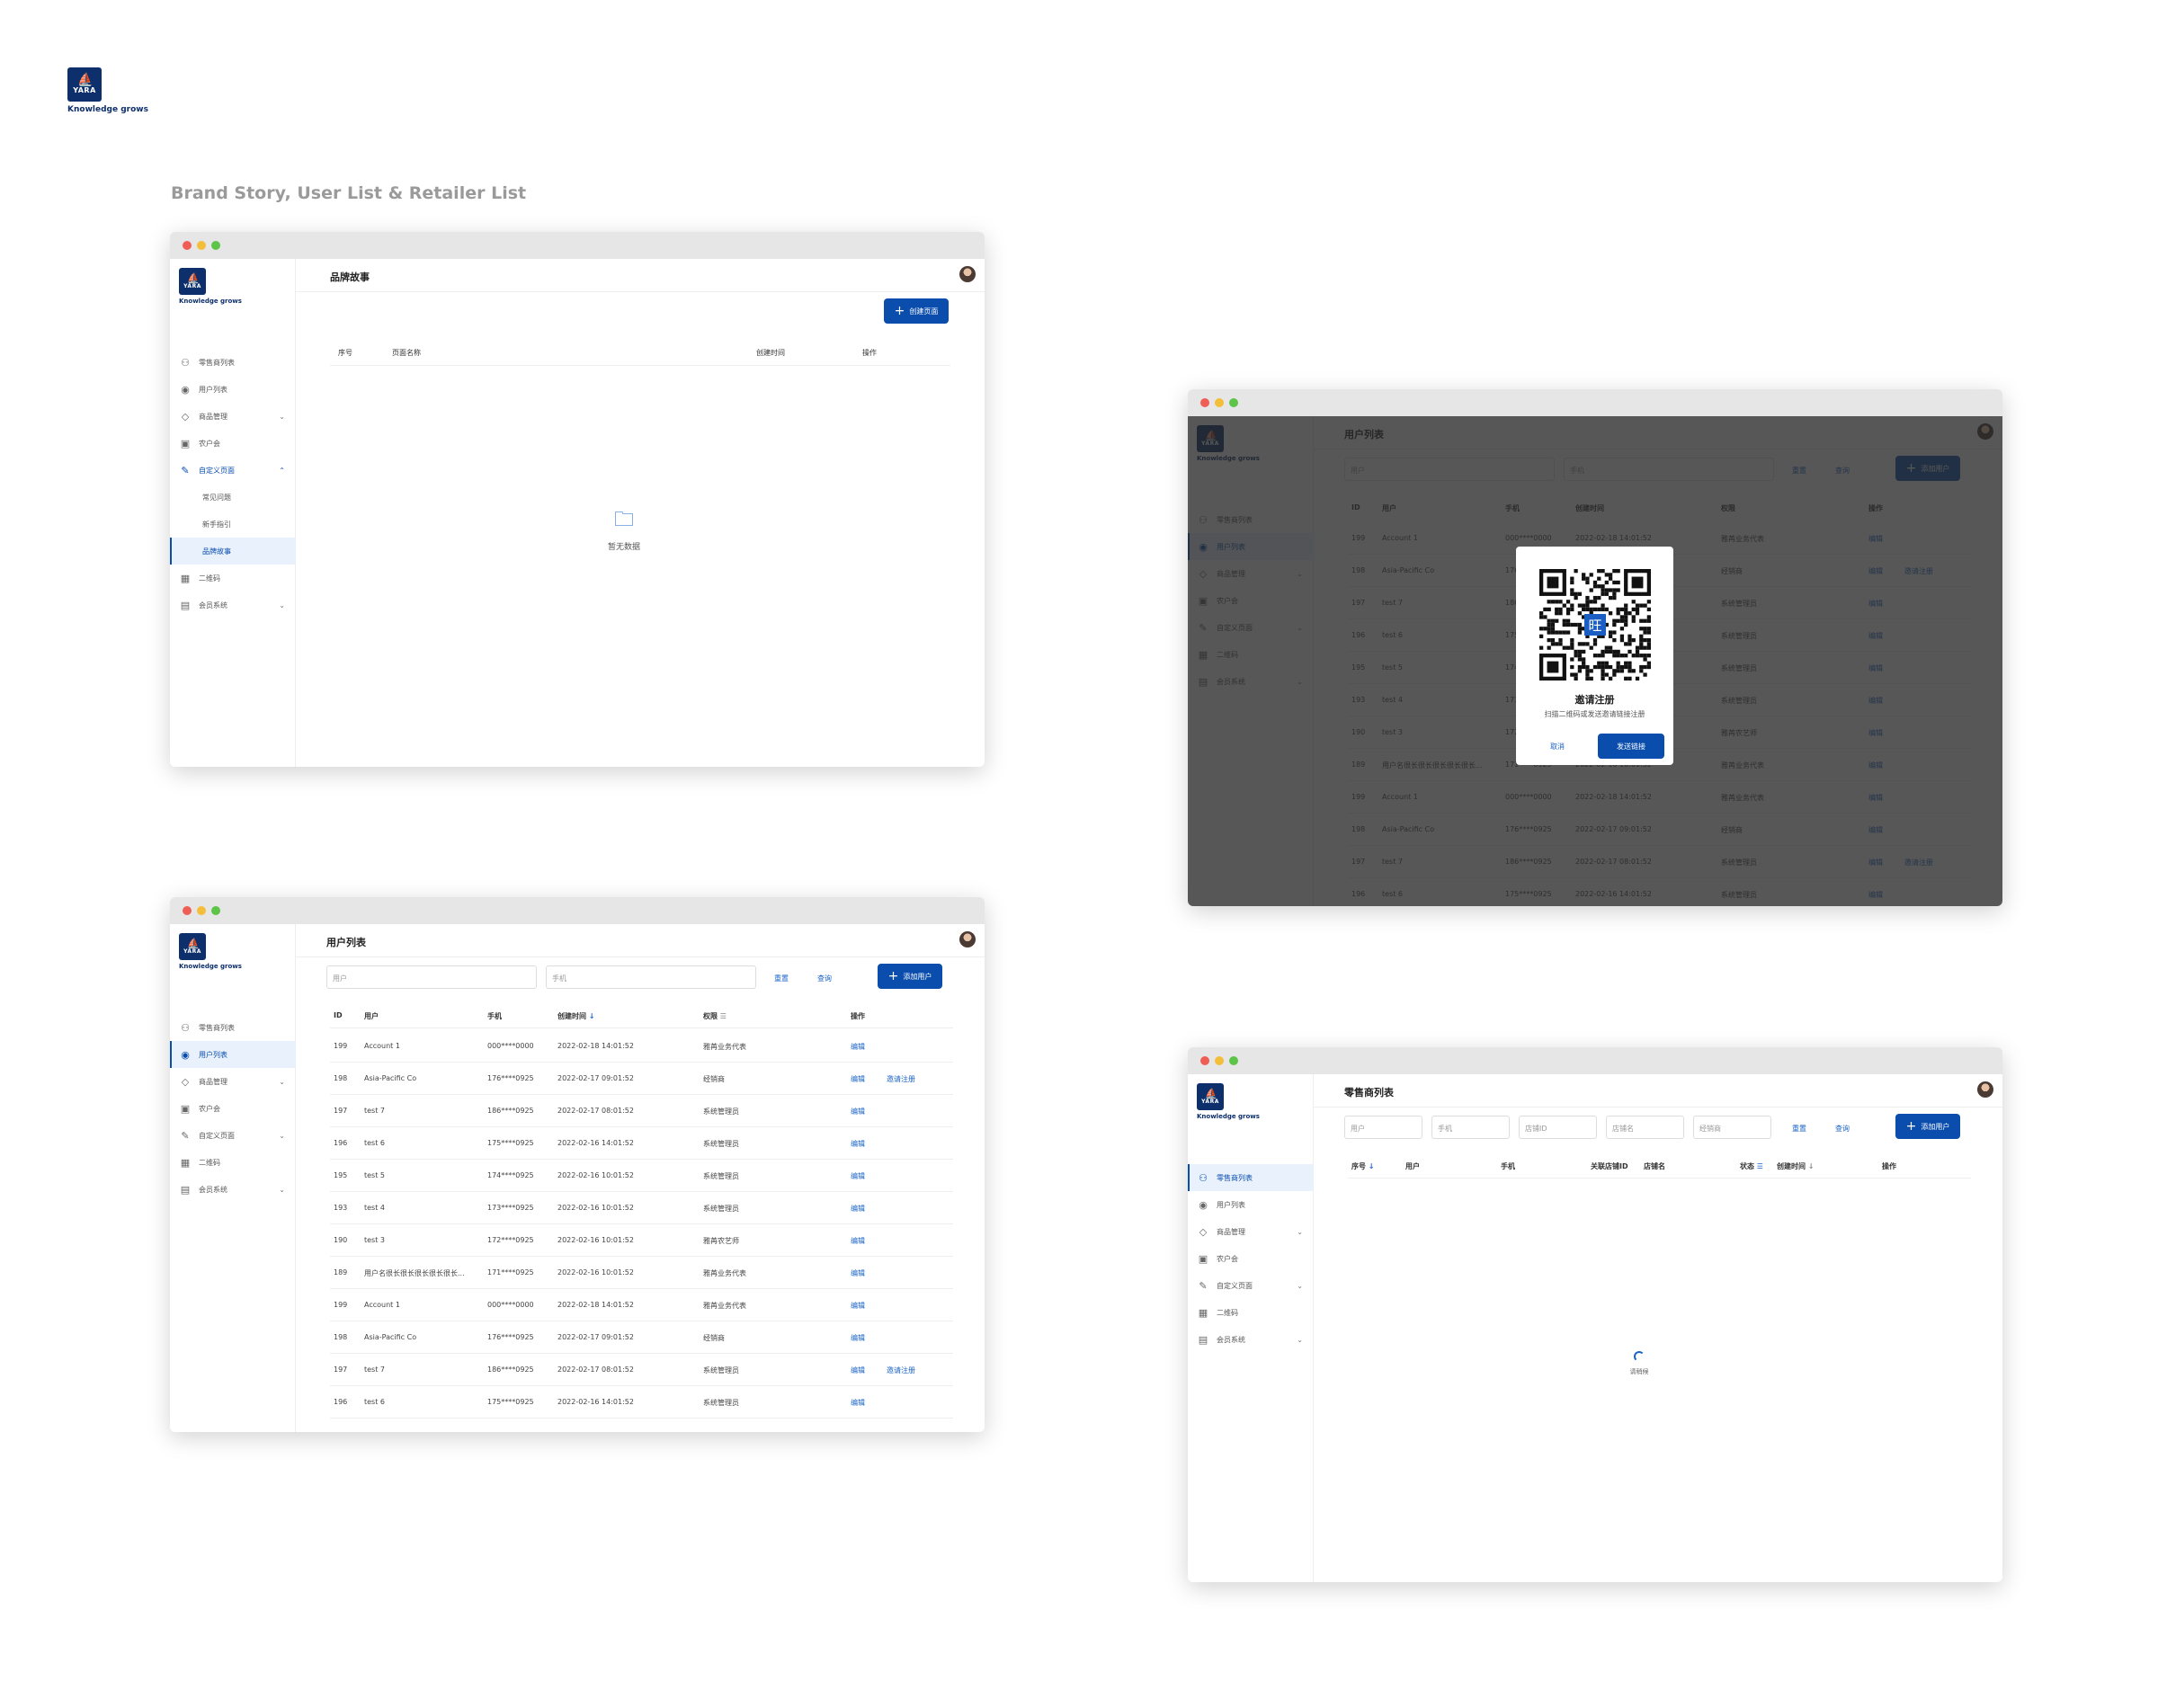  What do you see at coordinates (233, 497) in the screenshot?
I see `sidebar-subitem-faq: 常见问题` at bounding box center [233, 497].